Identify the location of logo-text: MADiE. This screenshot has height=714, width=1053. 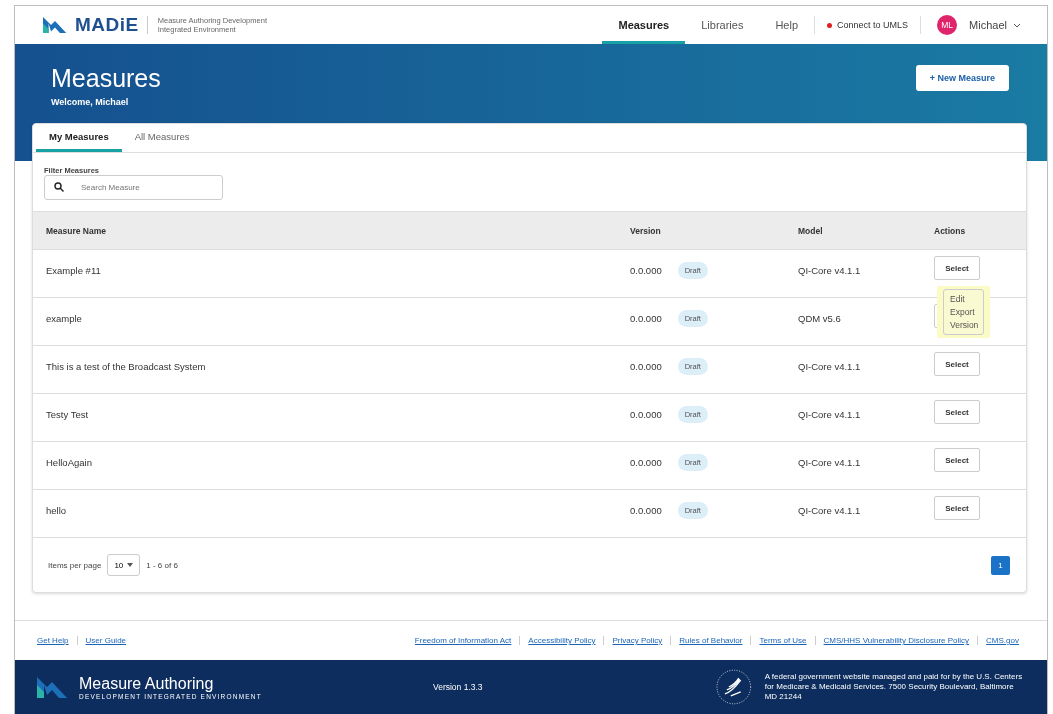
(107, 25).